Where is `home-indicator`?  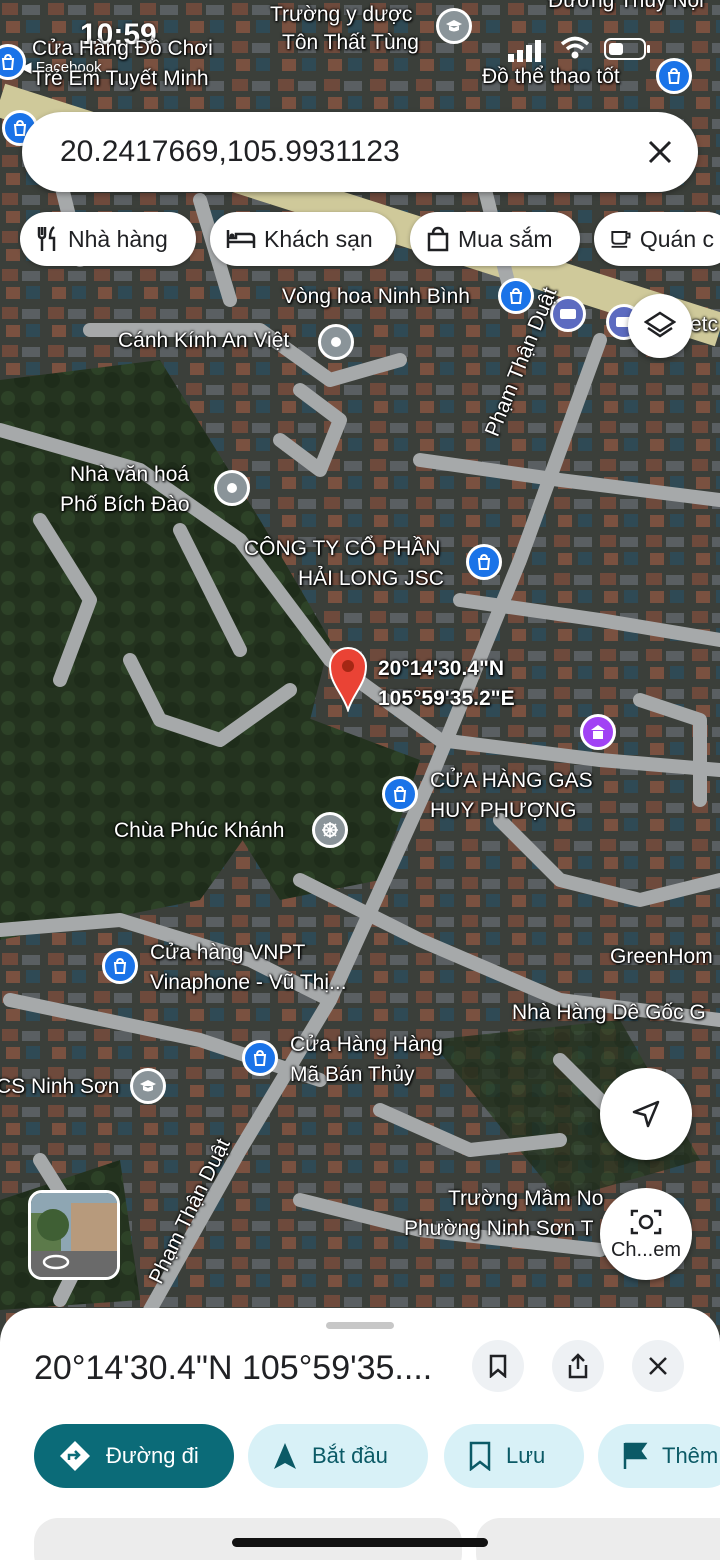
home-indicator is located at coordinates (360, 1542).